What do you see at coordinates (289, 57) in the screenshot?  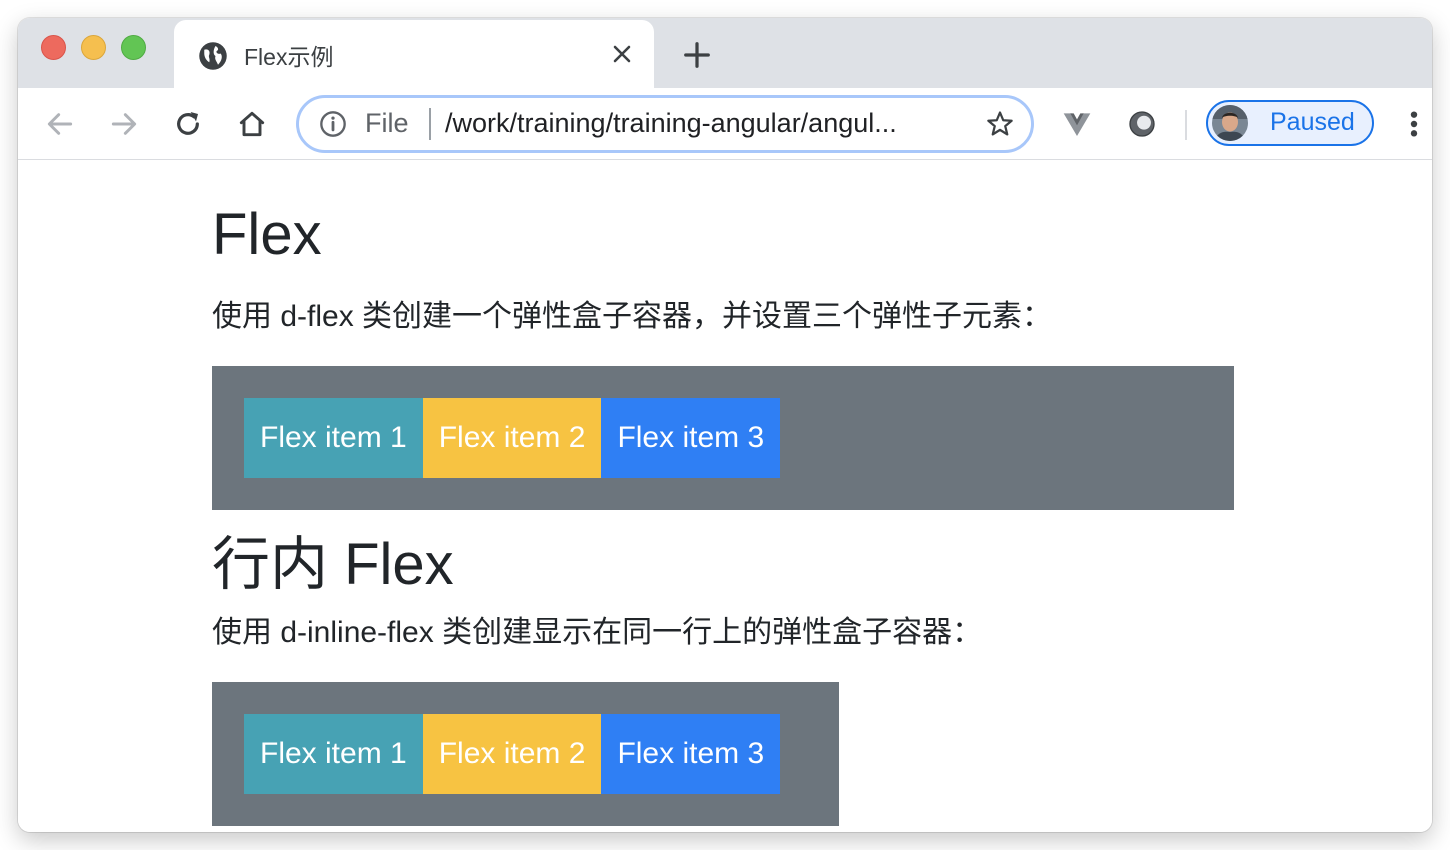 I see `tab-title: Flex示例` at bounding box center [289, 57].